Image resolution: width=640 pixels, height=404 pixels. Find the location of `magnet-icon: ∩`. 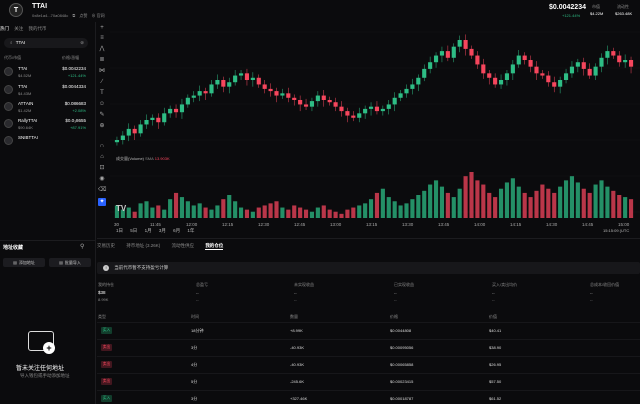

magnet-icon: ∩ is located at coordinates (102, 146).